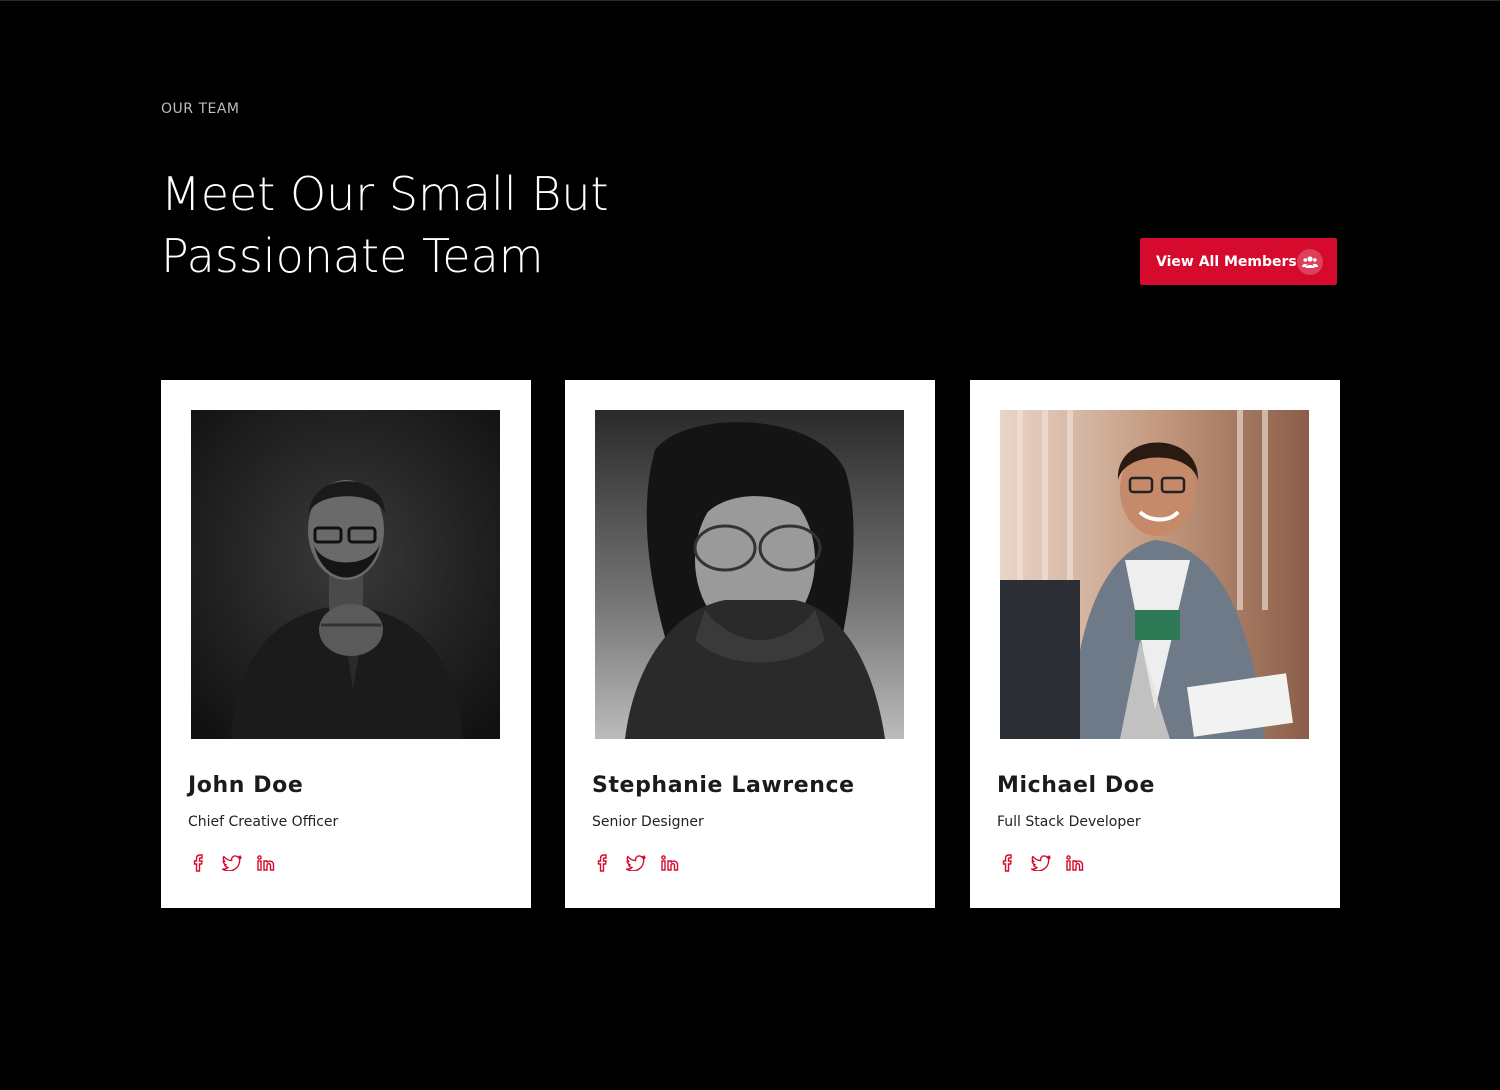  I want to click on section-headline: Meet Our Small But Passionate Team, so click(441, 222).